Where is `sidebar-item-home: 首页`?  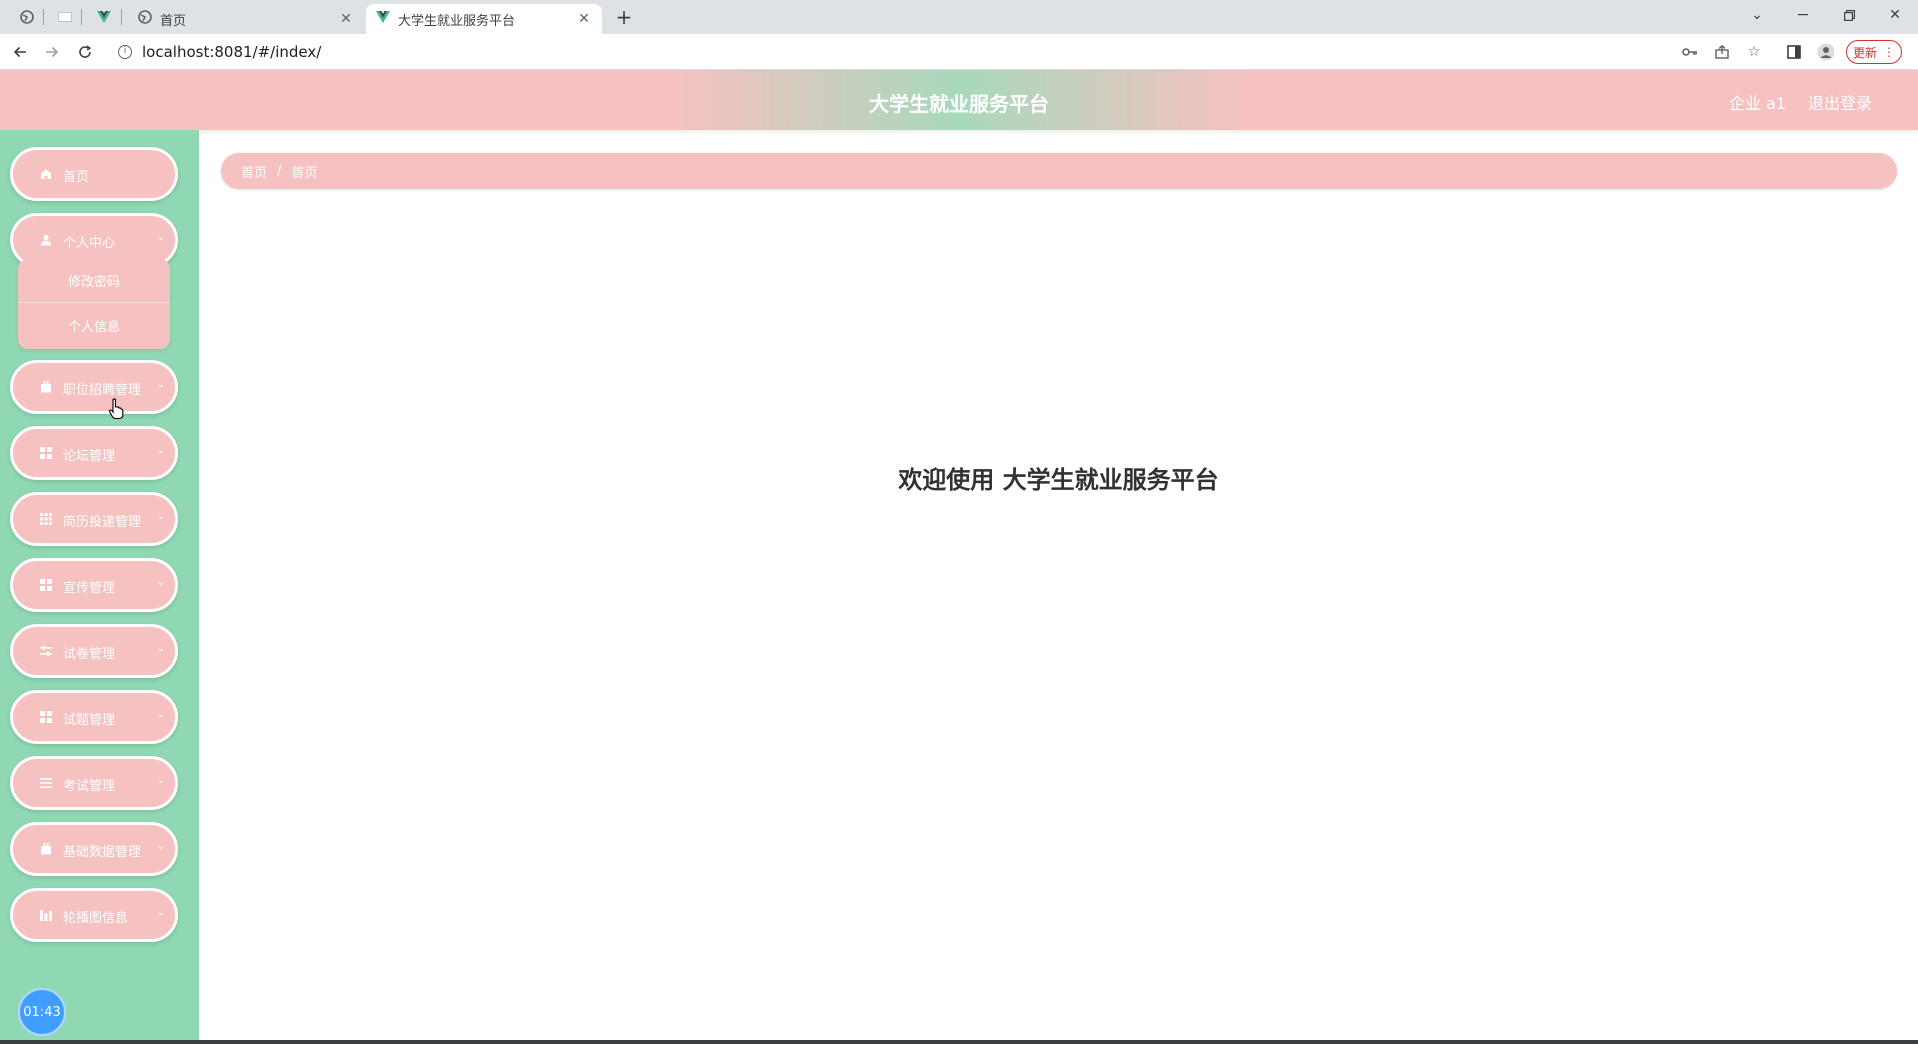
sidebar-item-home: 首页 is located at coordinates (94, 174).